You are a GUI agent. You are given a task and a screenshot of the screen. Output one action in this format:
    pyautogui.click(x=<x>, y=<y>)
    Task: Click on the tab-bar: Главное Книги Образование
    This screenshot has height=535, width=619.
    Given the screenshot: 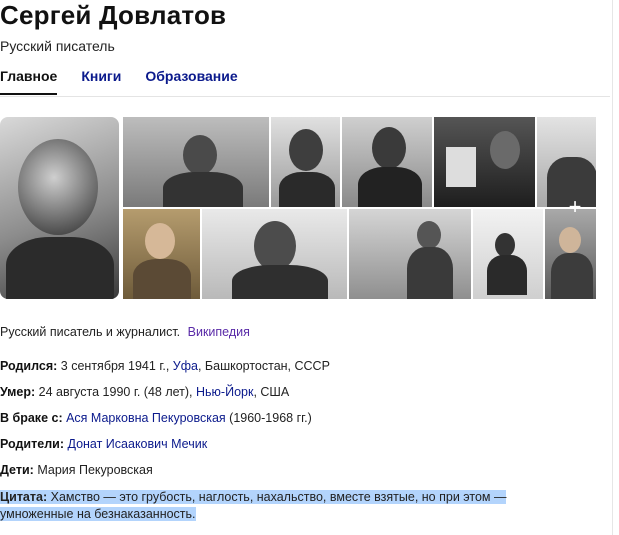 What is the action you would take?
    pyautogui.click(x=119, y=81)
    